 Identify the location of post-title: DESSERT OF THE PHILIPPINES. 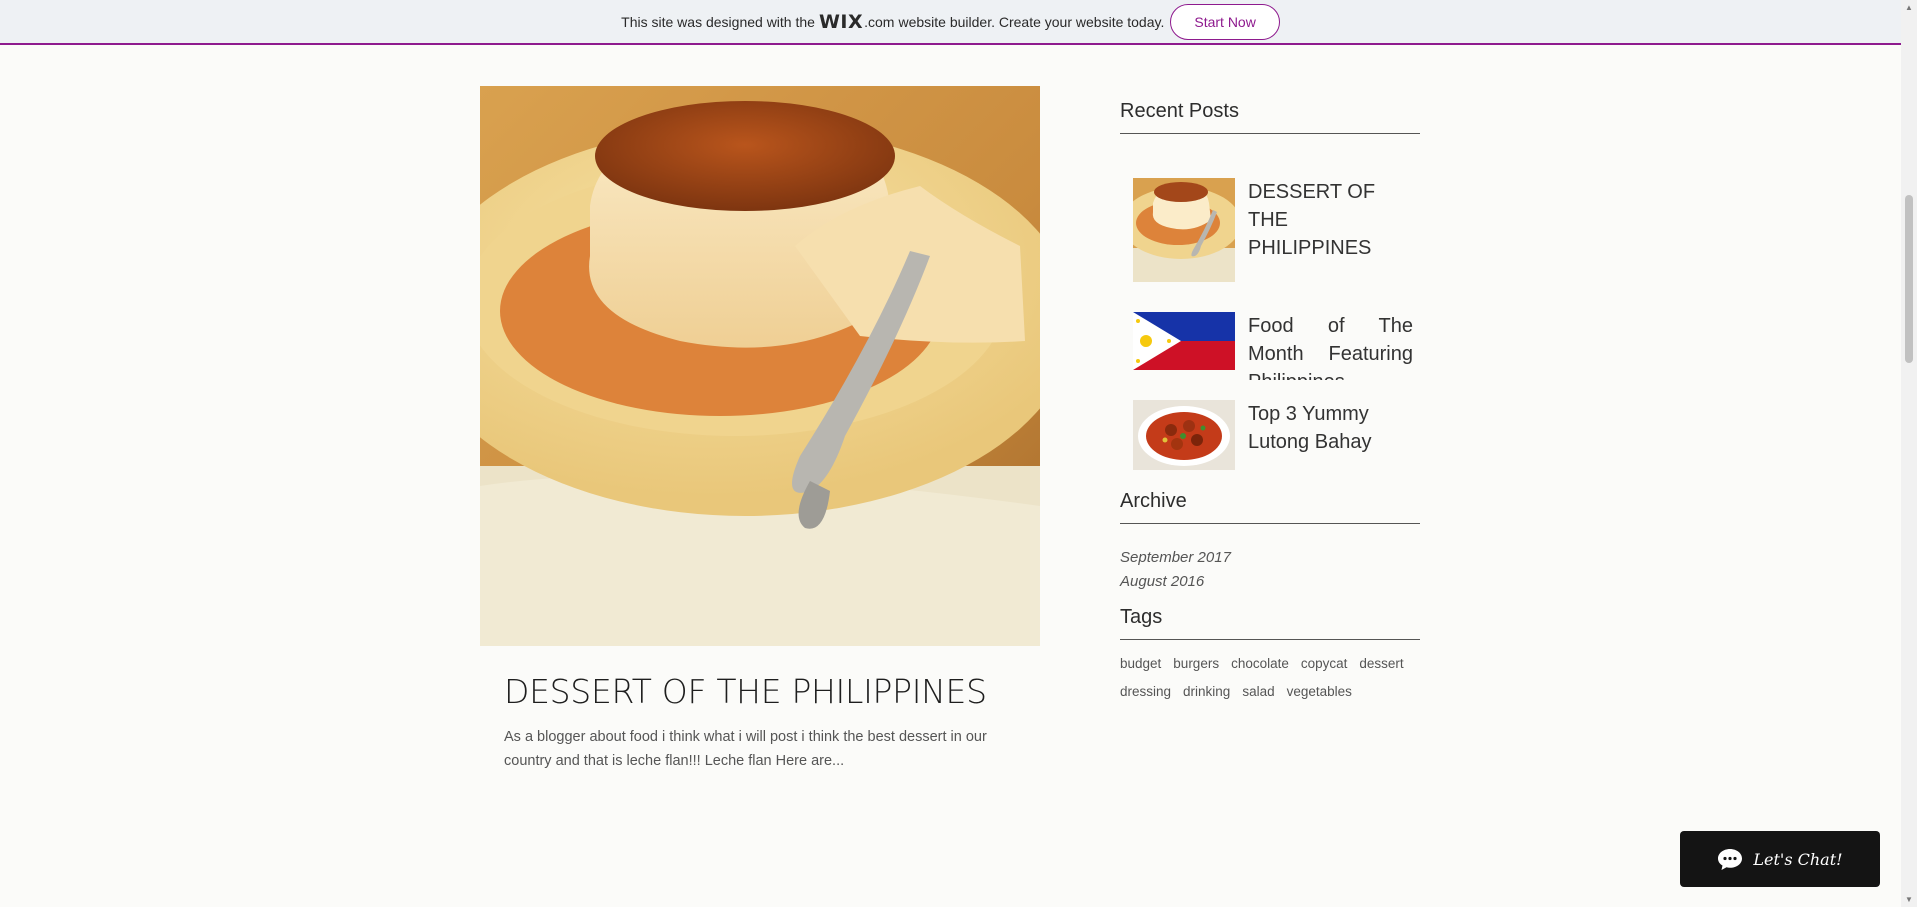
(745, 691).